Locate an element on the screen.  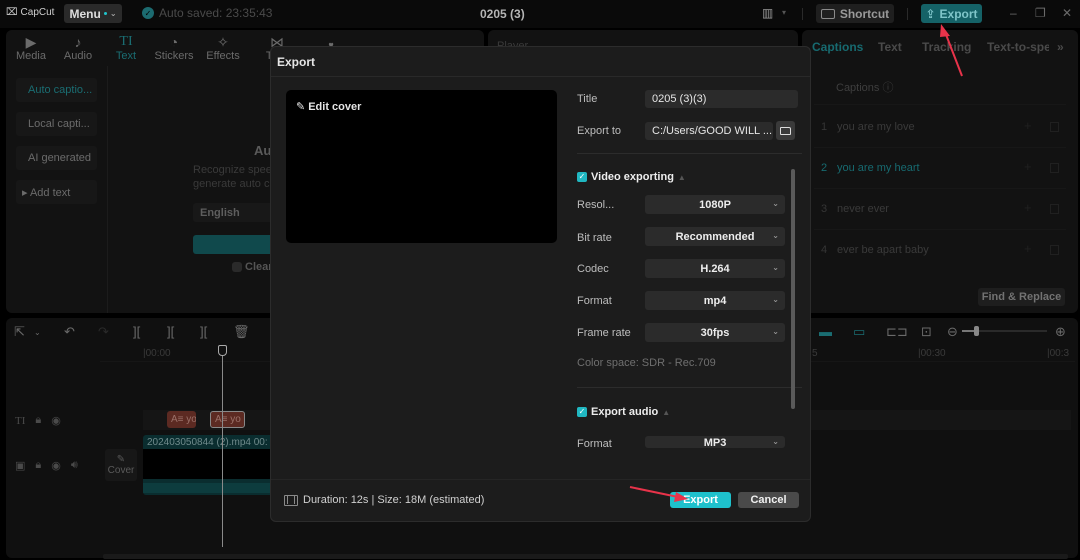
select-value: 30fps is located at coordinates (715, 332).